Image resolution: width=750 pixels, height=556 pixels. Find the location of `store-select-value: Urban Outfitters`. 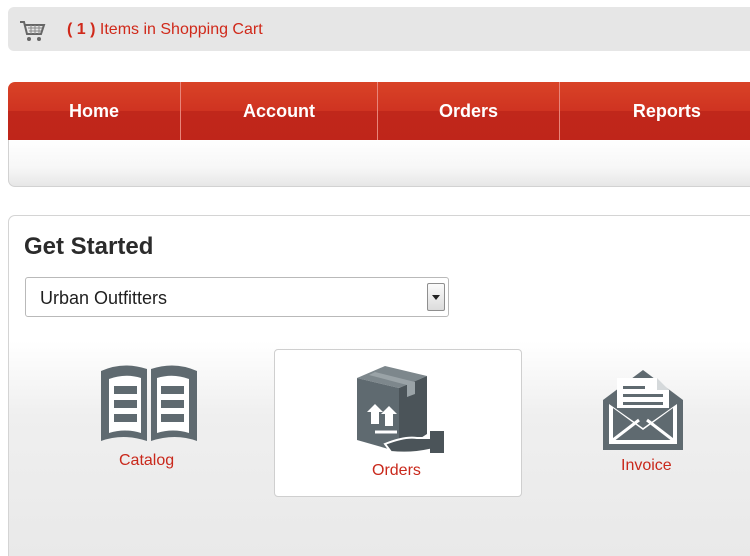

store-select-value: Urban Outfitters is located at coordinates (104, 298).